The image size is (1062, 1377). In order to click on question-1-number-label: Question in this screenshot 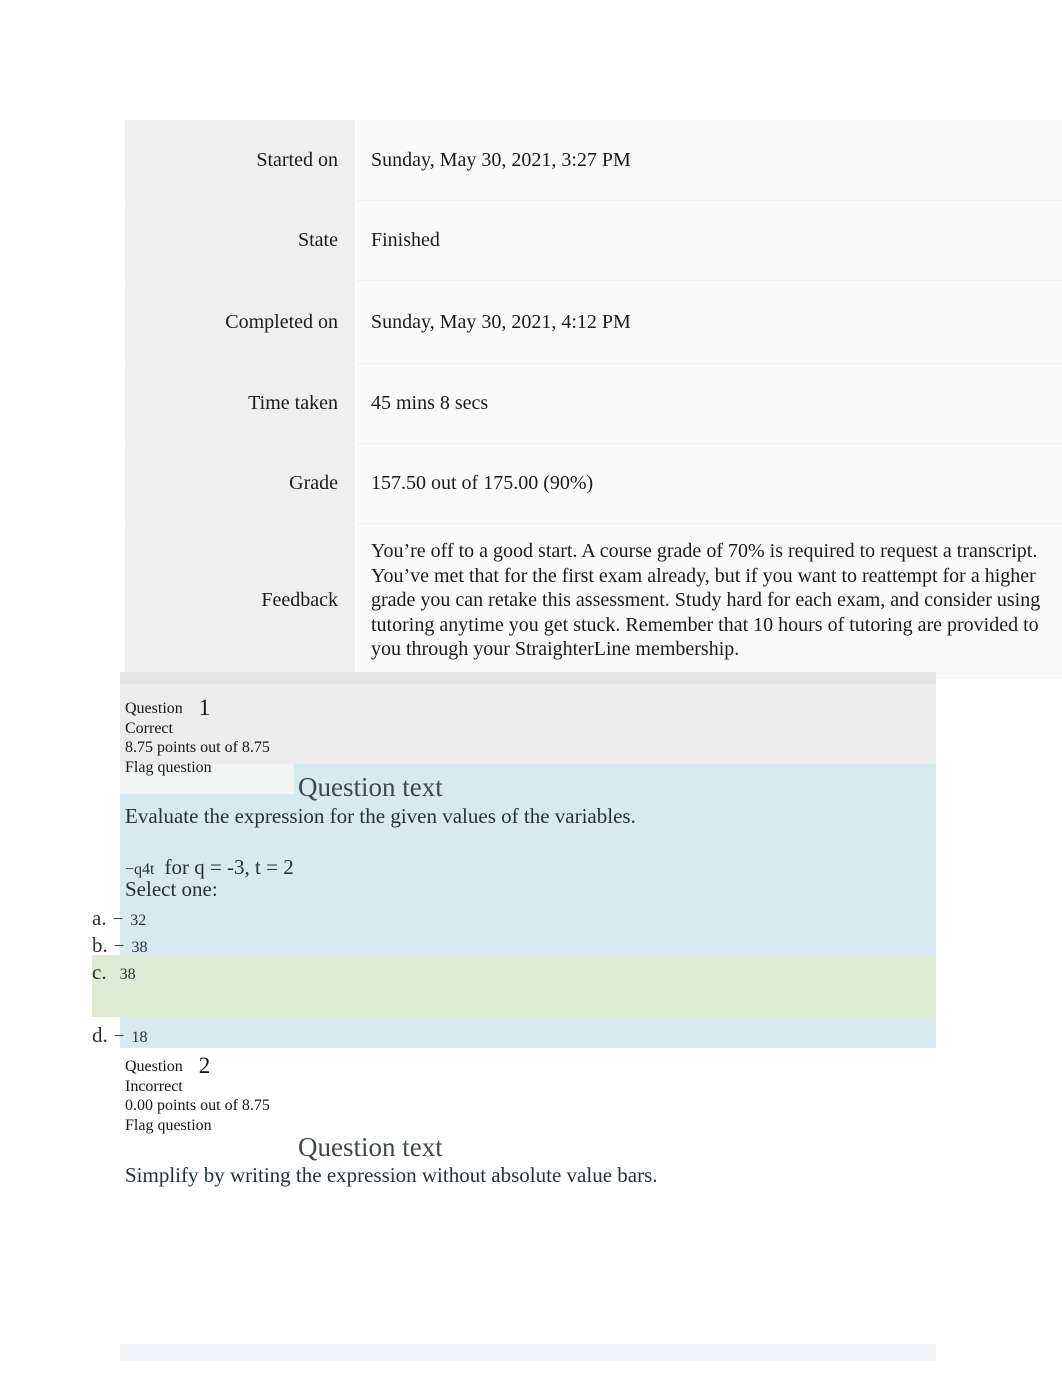, I will do `click(154, 708)`.